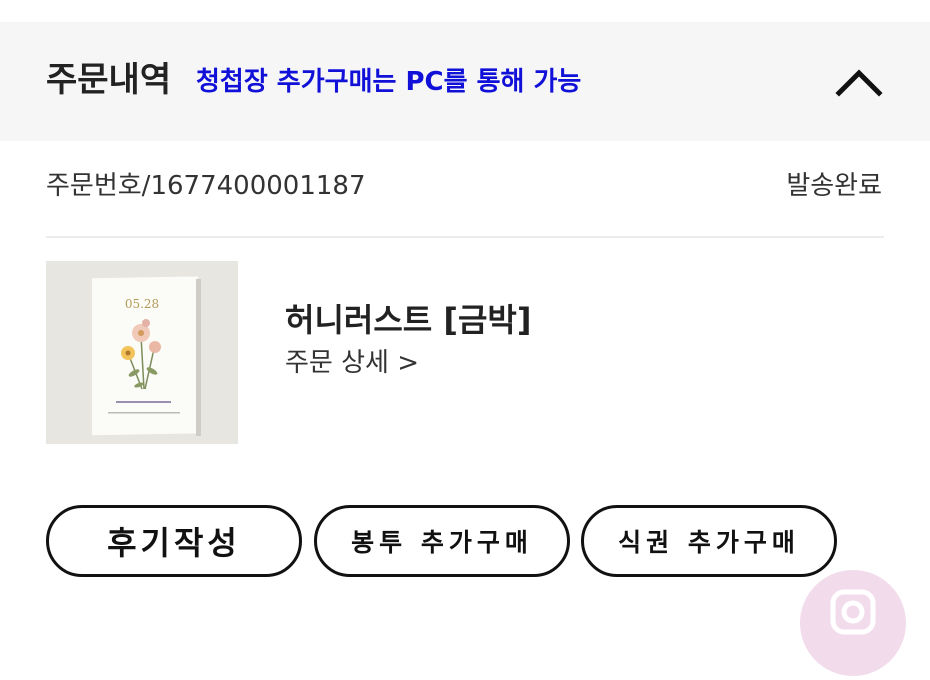 The image size is (930, 680). I want to click on order-detail-link: 주문 상세 >, so click(352, 363).